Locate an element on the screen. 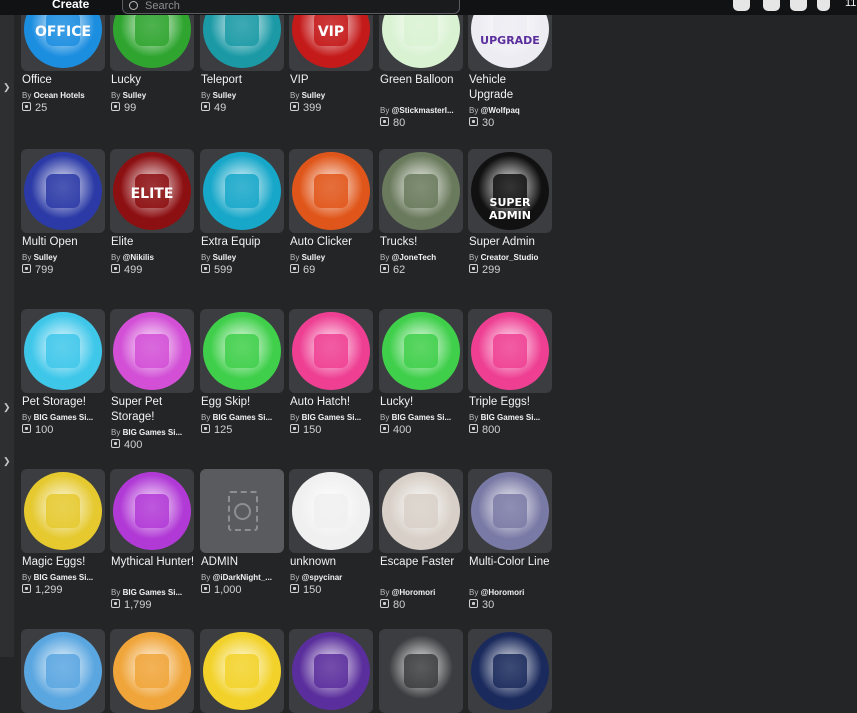 This screenshot has width=857, height=713. gamepass-thumbnail: ELITE is located at coordinates (152, 191).